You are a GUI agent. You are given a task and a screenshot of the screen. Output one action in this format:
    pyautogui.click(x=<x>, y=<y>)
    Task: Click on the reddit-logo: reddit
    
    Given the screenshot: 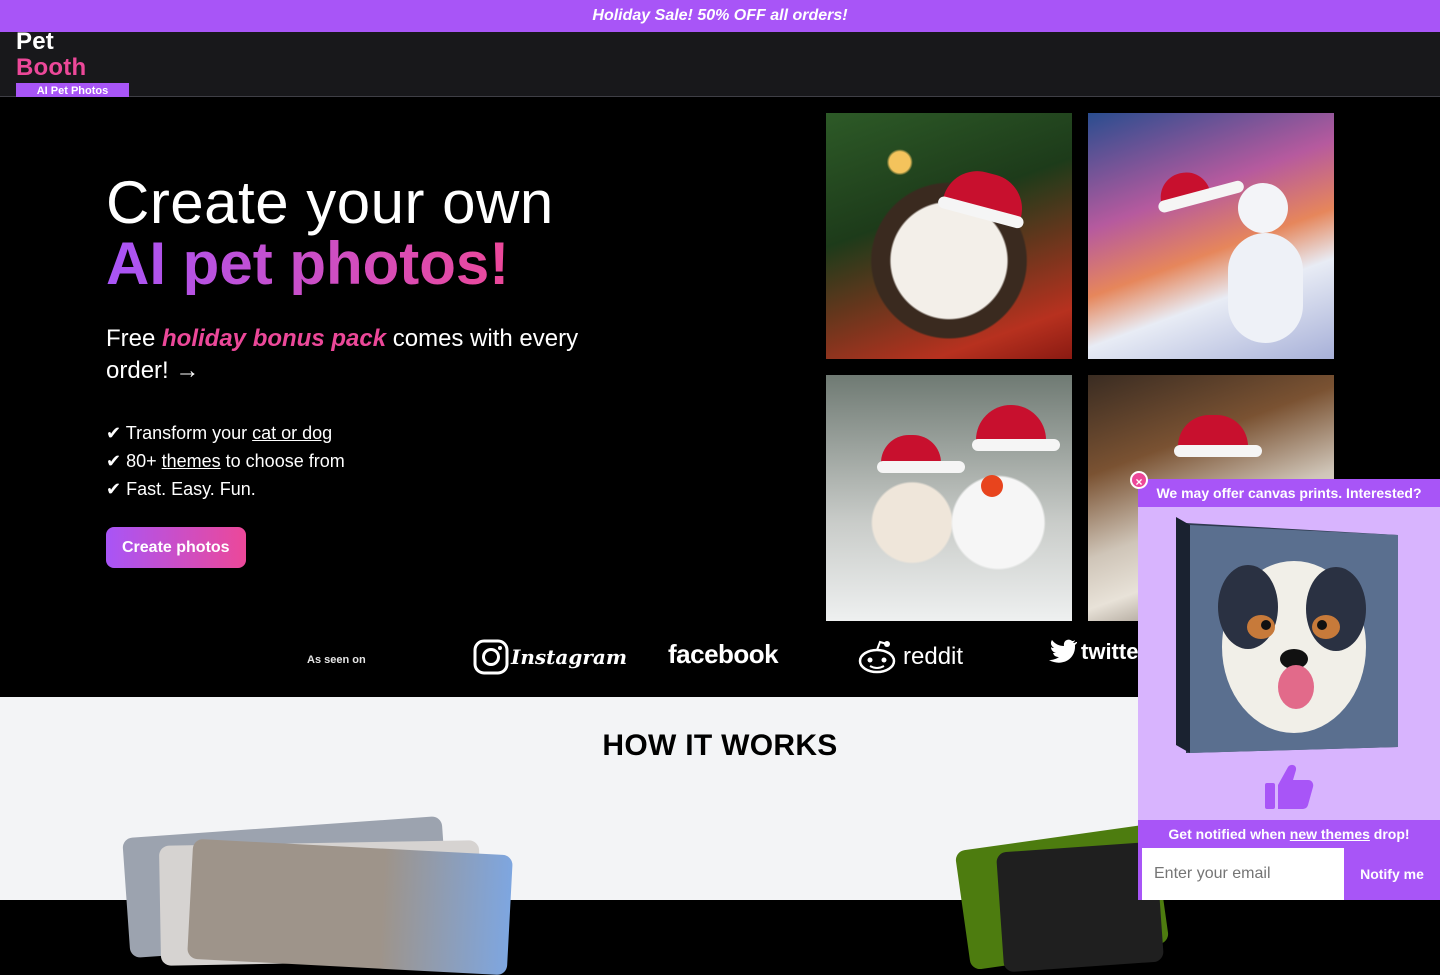 What is the action you would take?
    pyautogui.click(x=910, y=657)
    